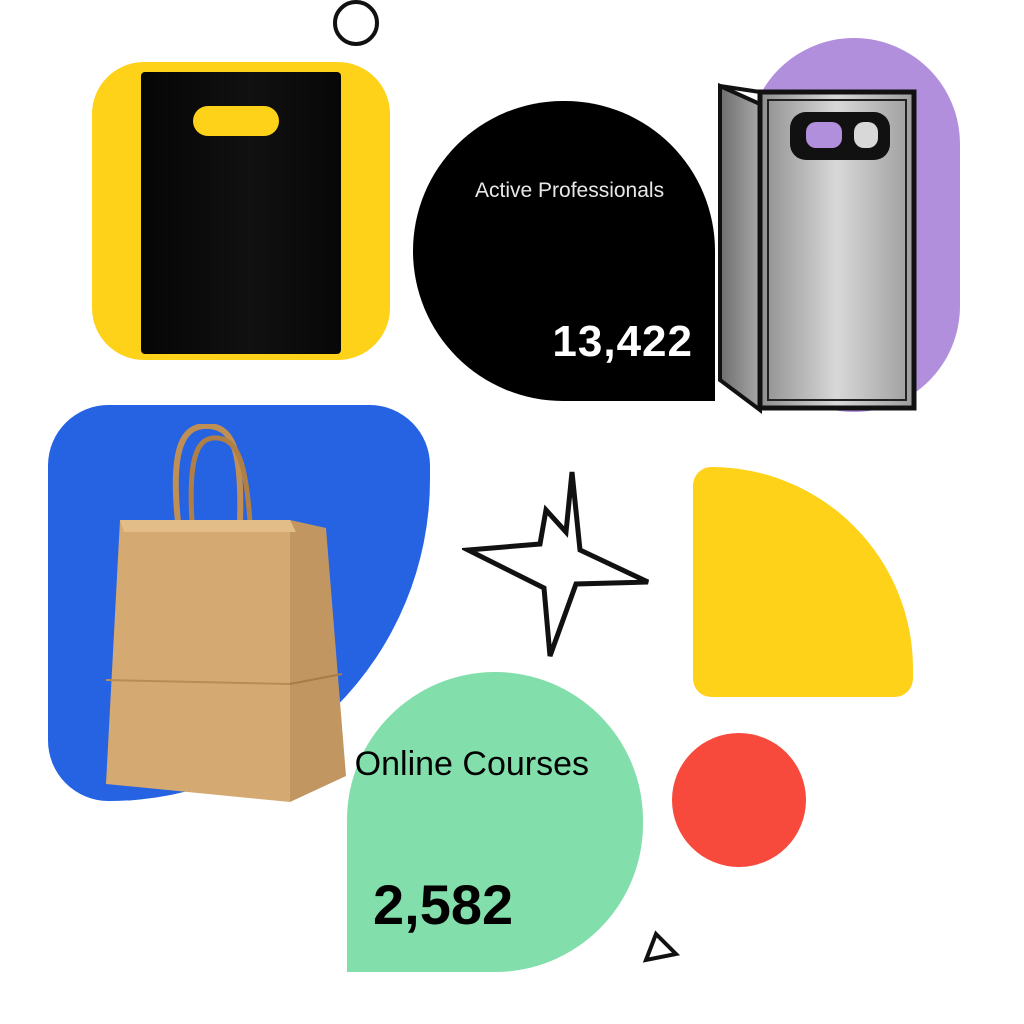 Image resolution: width=1024 pixels, height=1024 pixels. I want to click on bag-handle-cutout, so click(236, 121).